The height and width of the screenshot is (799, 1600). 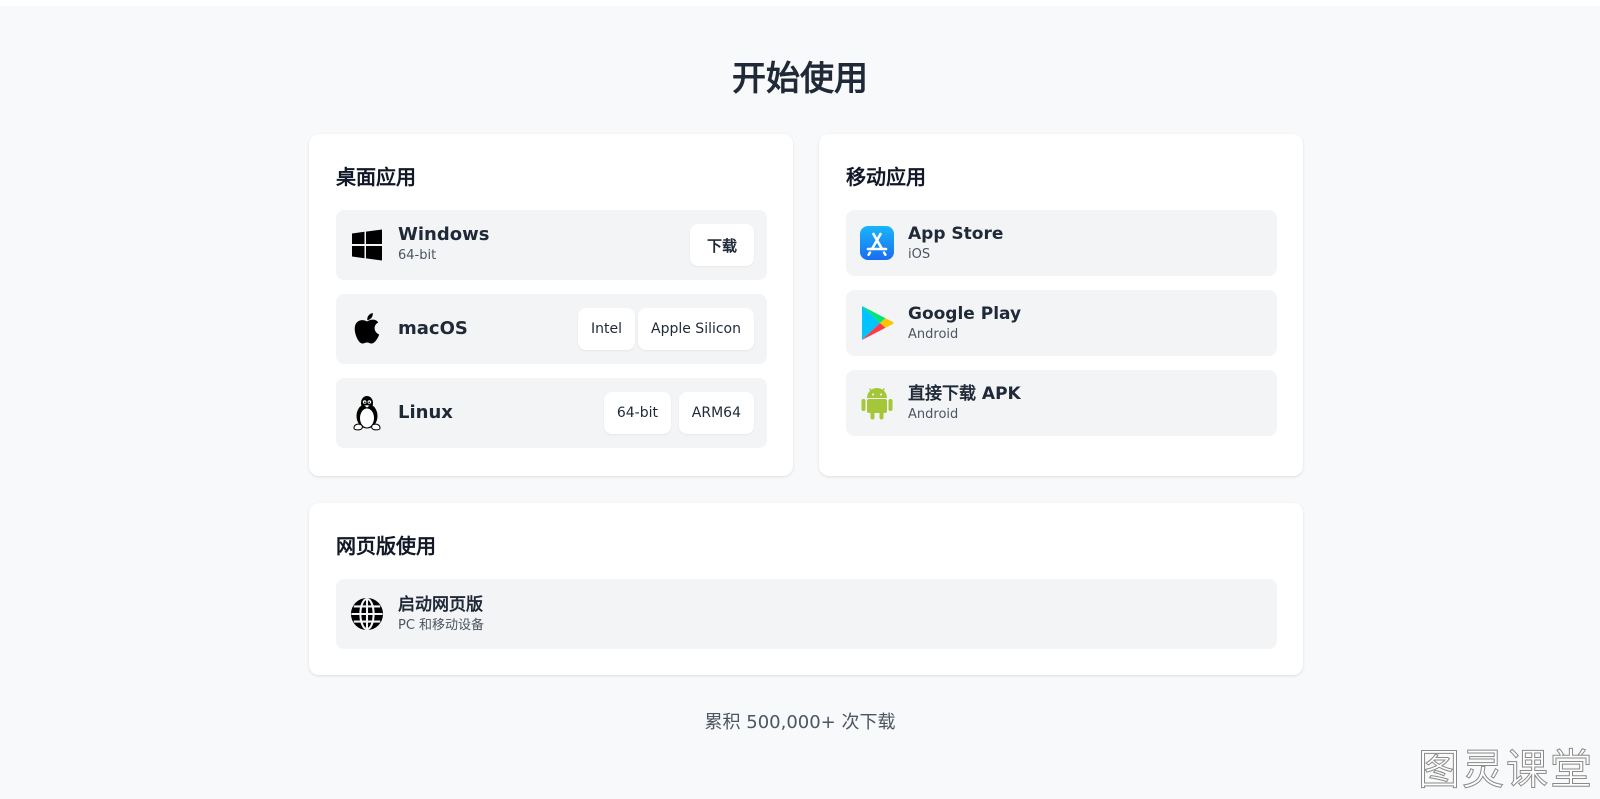 What do you see at coordinates (877, 403) in the screenshot?
I see `android-icon` at bounding box center [877, 403].